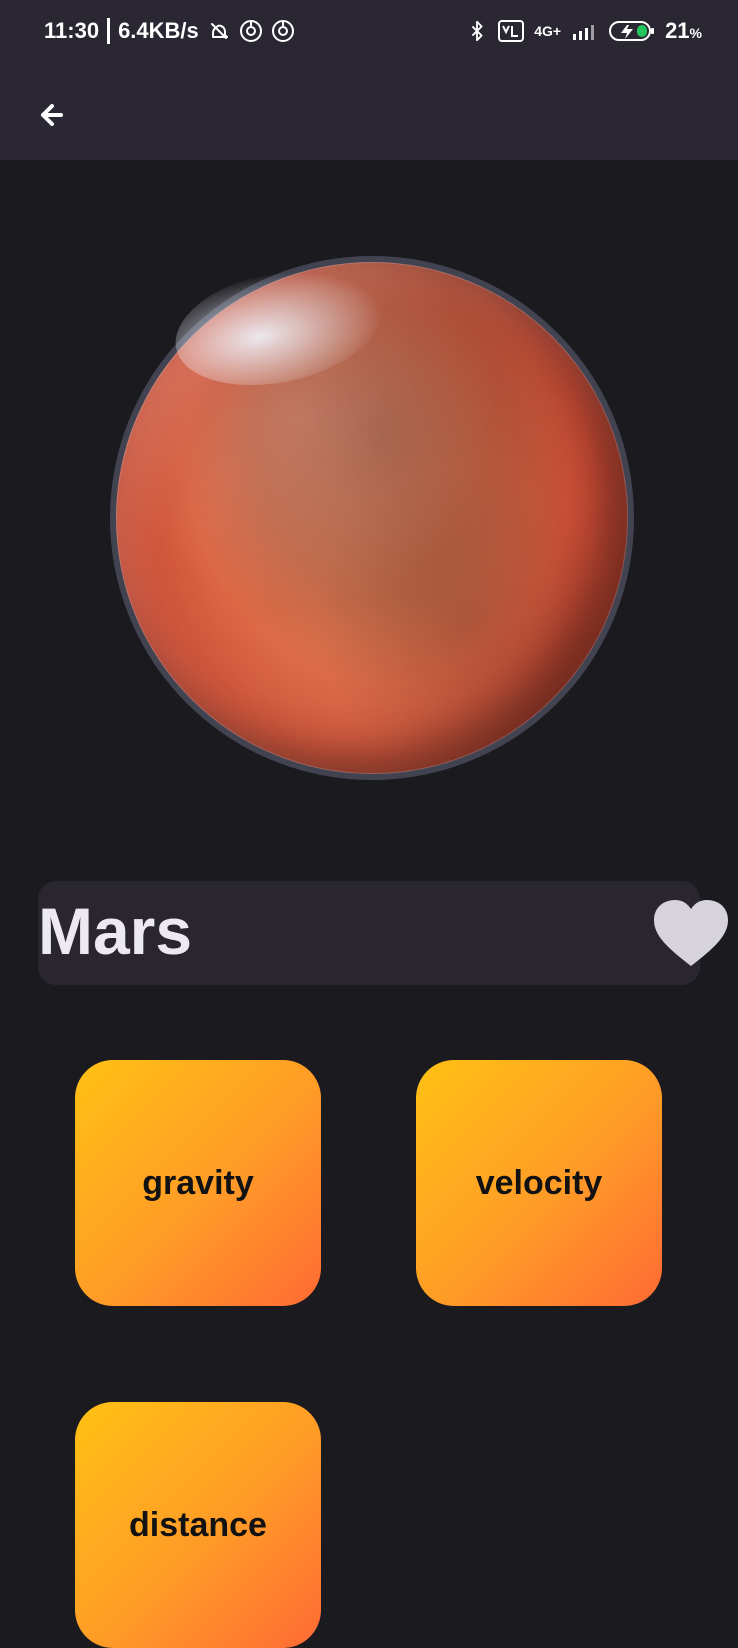 The image size is (738, 1648). I want to click on net-speed-text: 6.4KB/s, so click(158, 30).